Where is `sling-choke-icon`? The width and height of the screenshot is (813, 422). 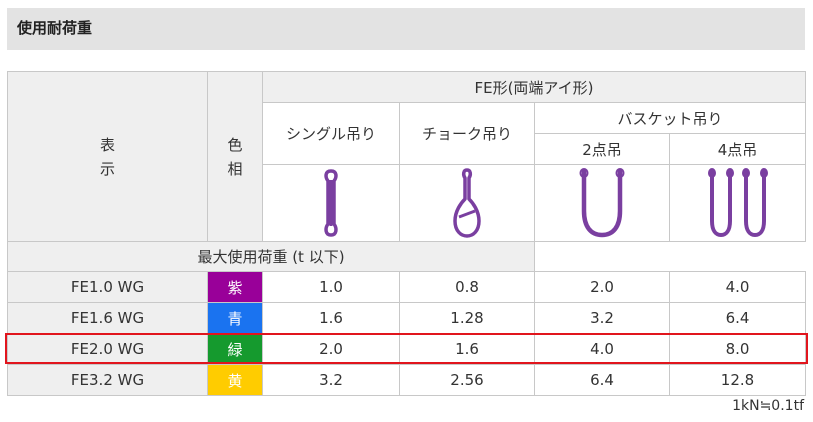
sling-choke-icon is located at coordinates (467, 203).